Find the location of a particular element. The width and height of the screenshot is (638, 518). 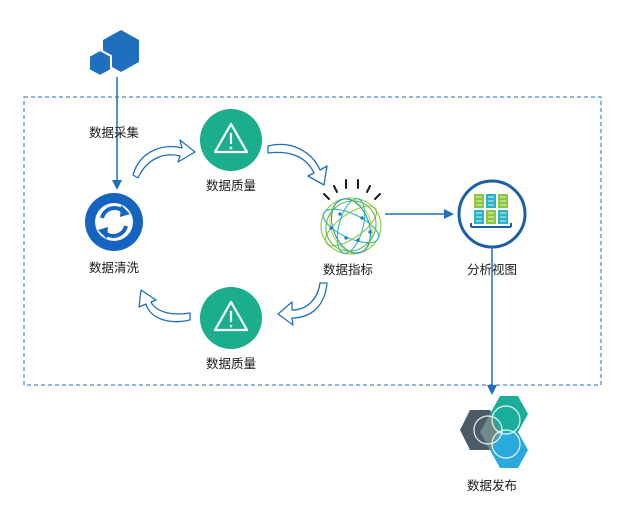

container-view-icon is located at coordinates (492, 214).